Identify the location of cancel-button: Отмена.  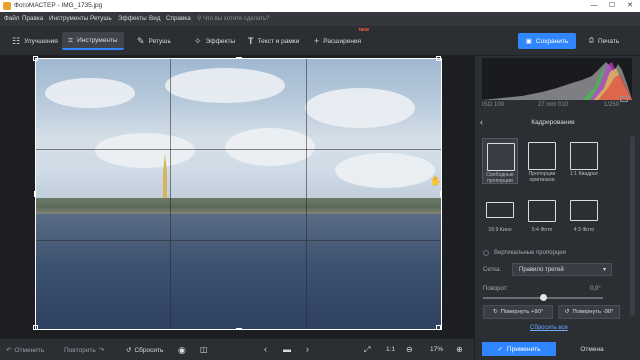
(592, 349).